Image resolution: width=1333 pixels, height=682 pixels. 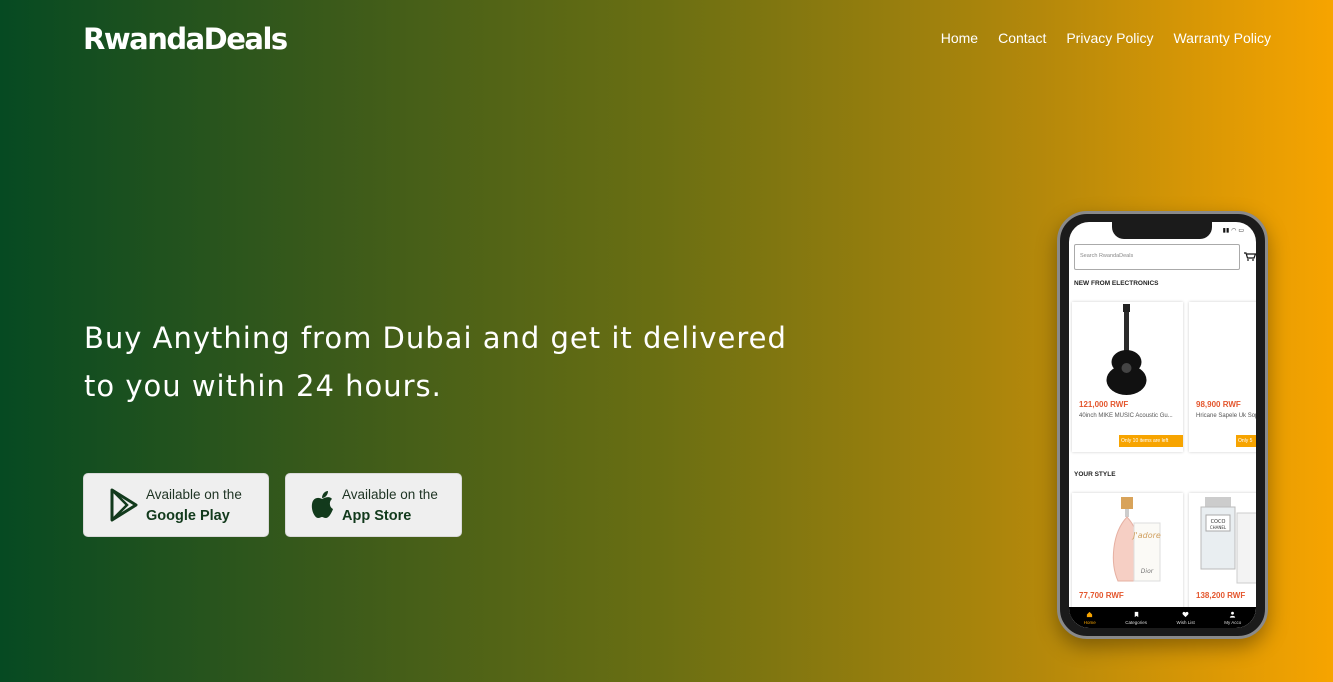 What do you see at coordinates (1104, 404) in the screenshot?
I see `product-price: 121,000 RWF` at bounding box center [1104, 404].